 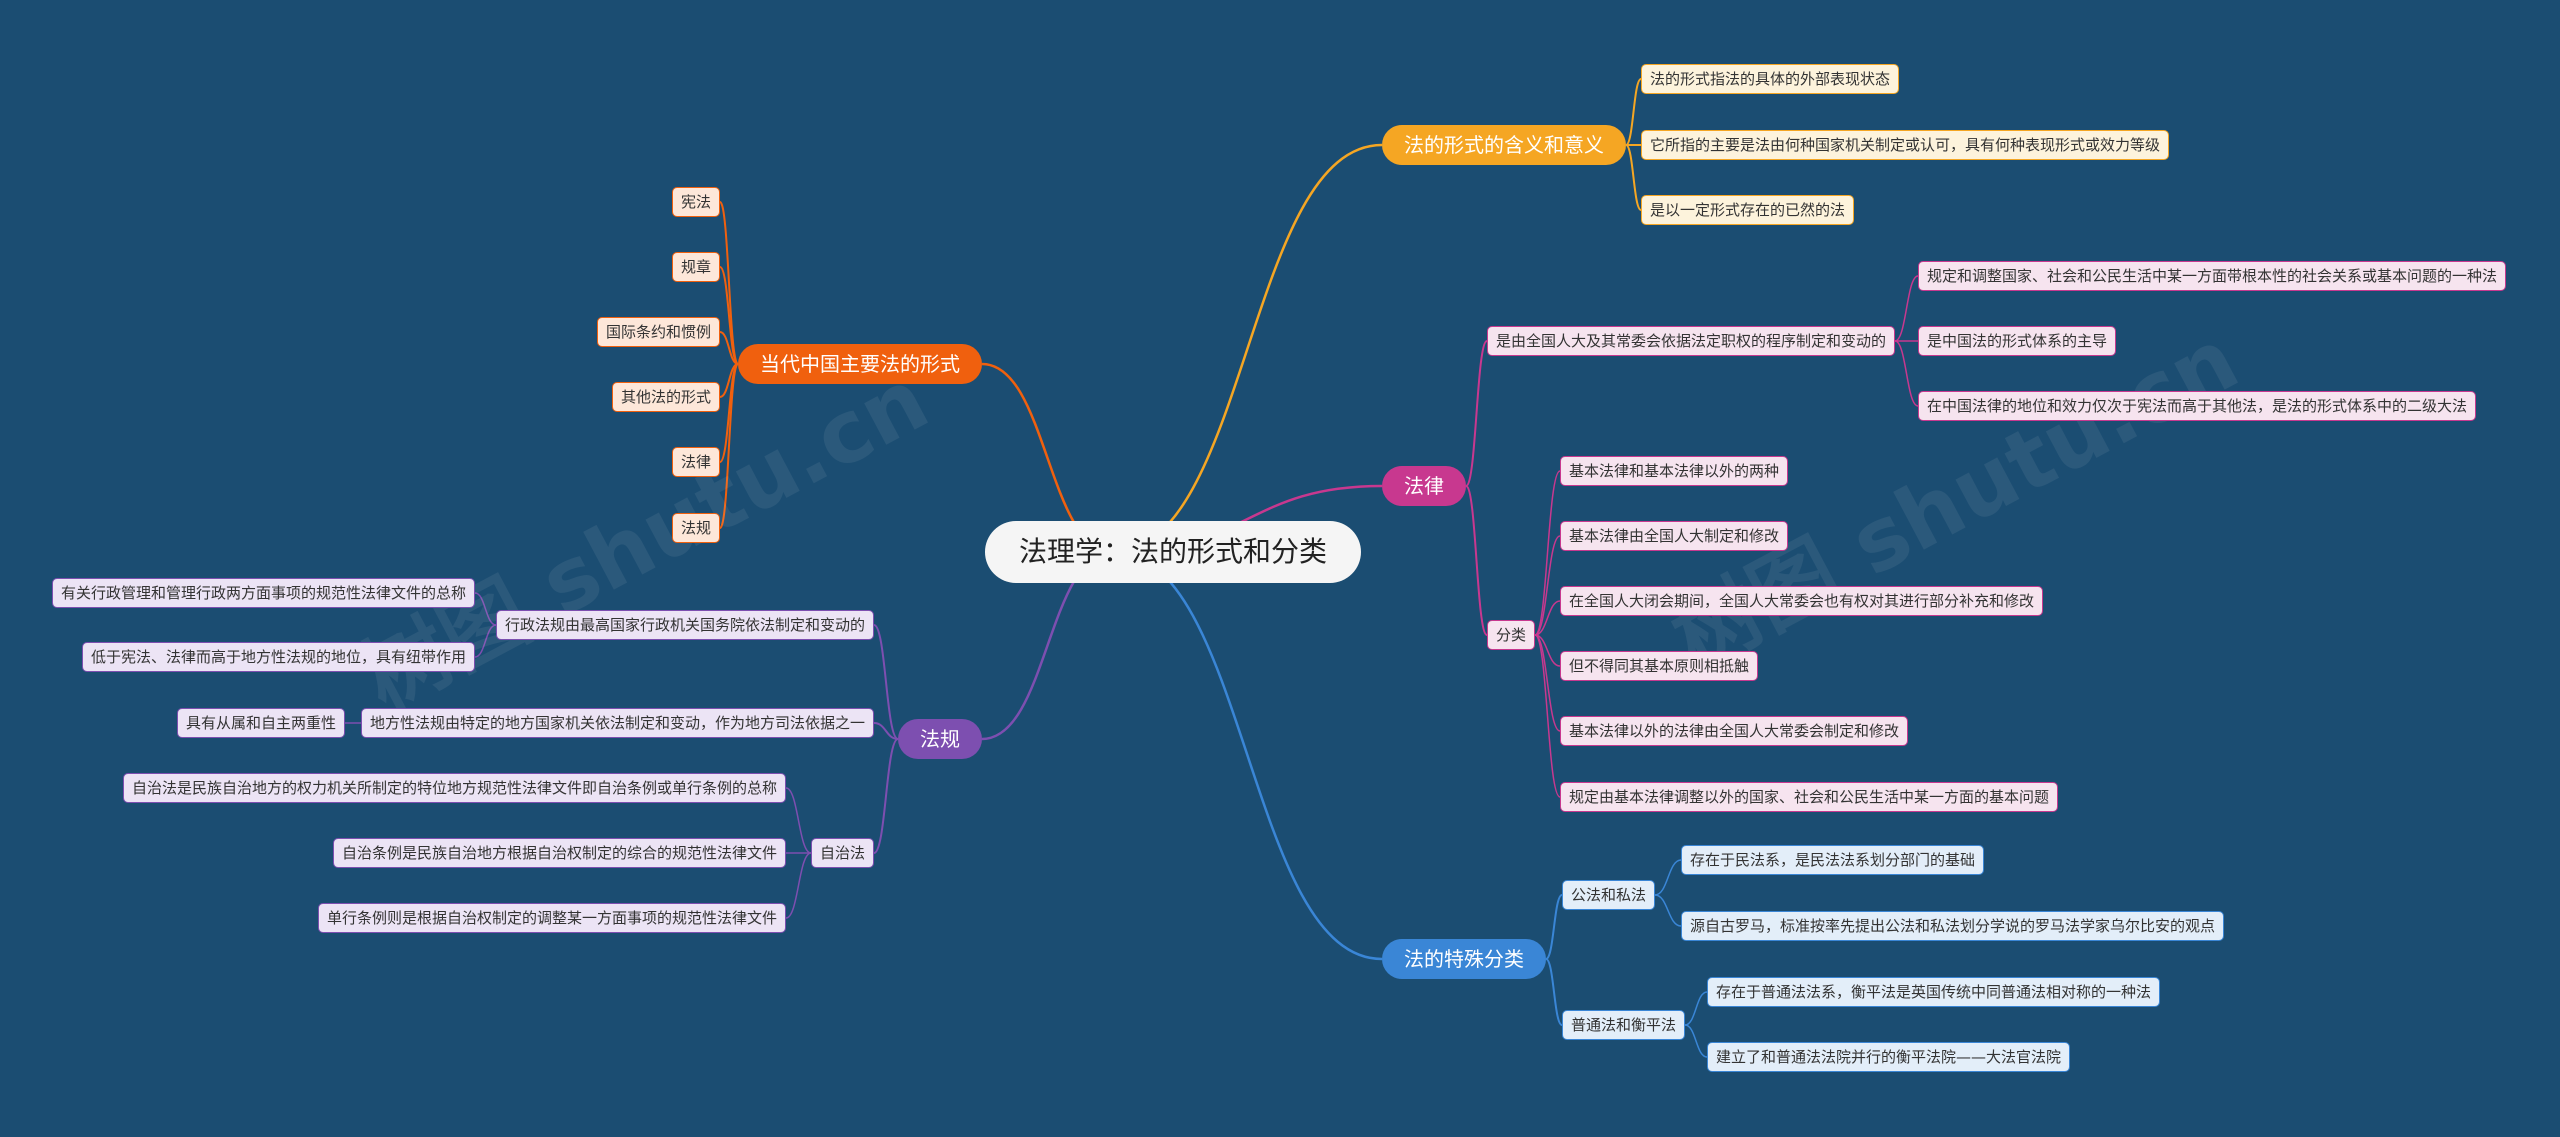 I want to click on special-group: 普通法和衡平法, so click(x=1624, y=1025).